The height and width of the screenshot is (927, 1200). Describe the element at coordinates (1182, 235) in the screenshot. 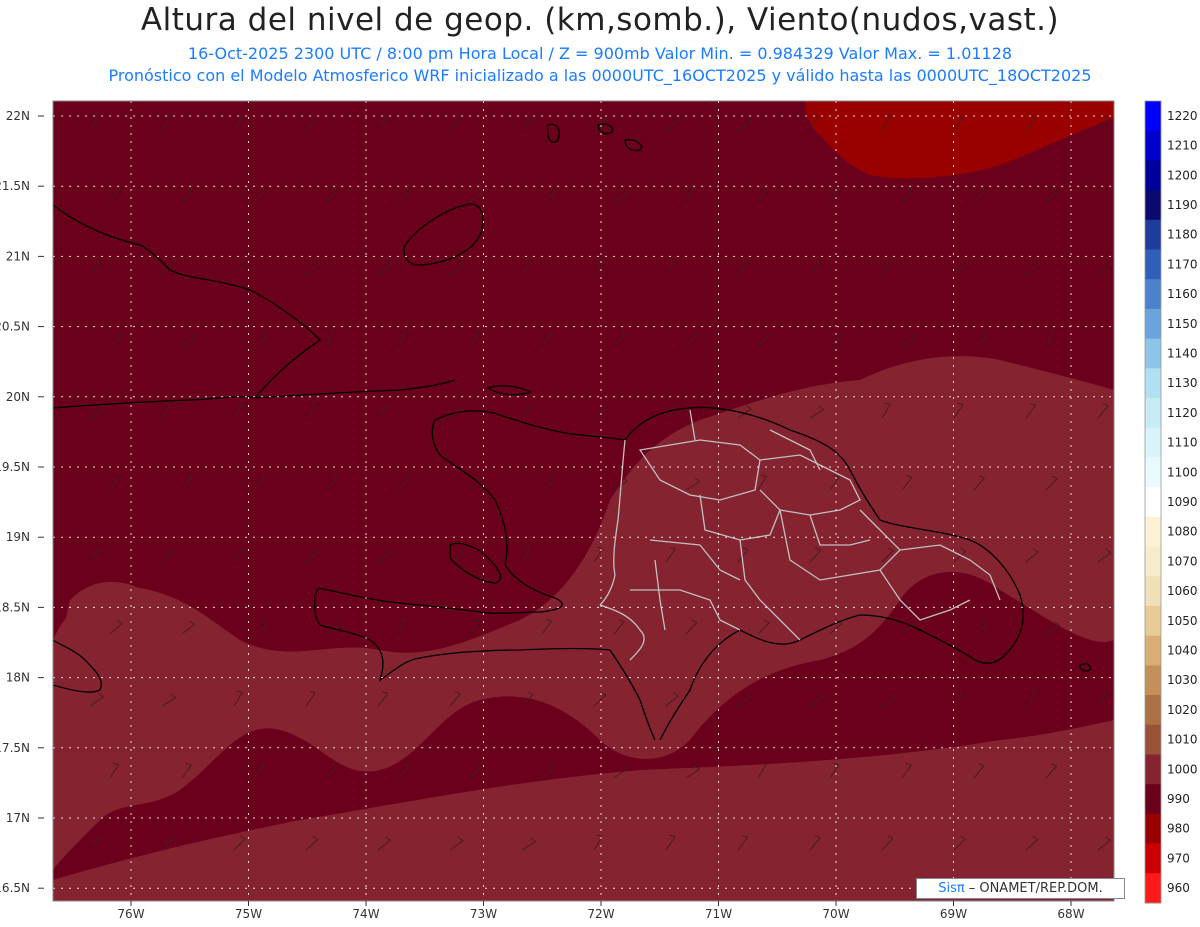

I see `colorbar-label: 1180` at that location.